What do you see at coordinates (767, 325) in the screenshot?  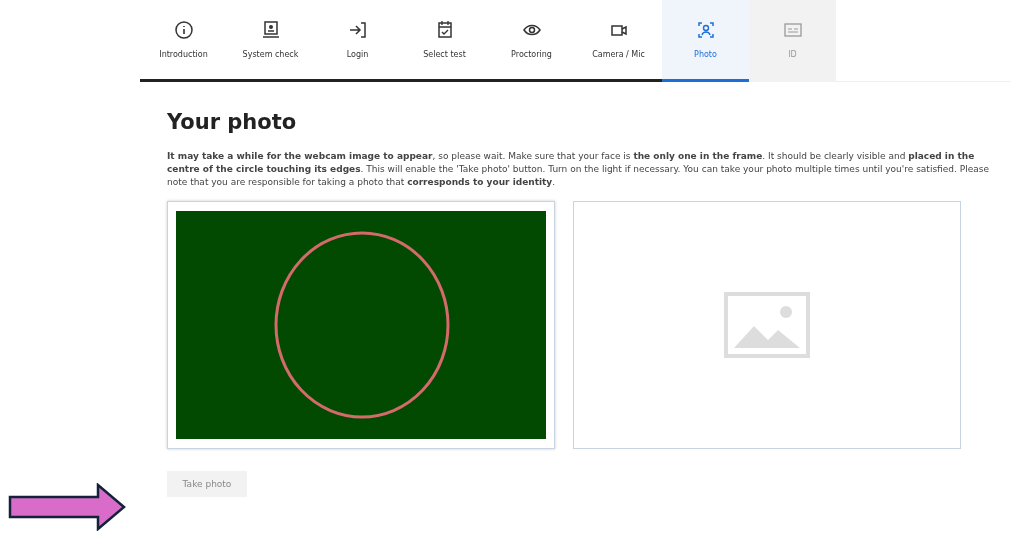 I see `image-placeholder-icon` at bounding box center [767, 325].